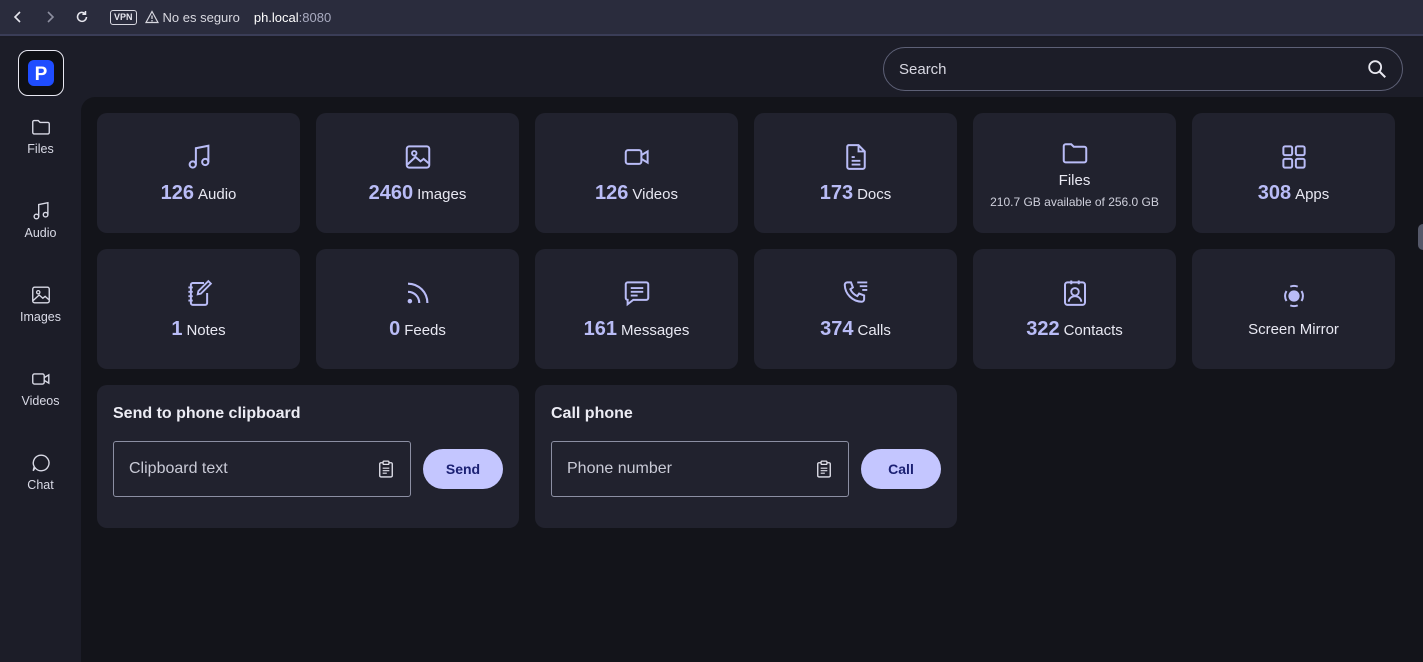  Describe the element at coordinates (442, 194) in the screenshot. I see `card-label: Images` at that location.